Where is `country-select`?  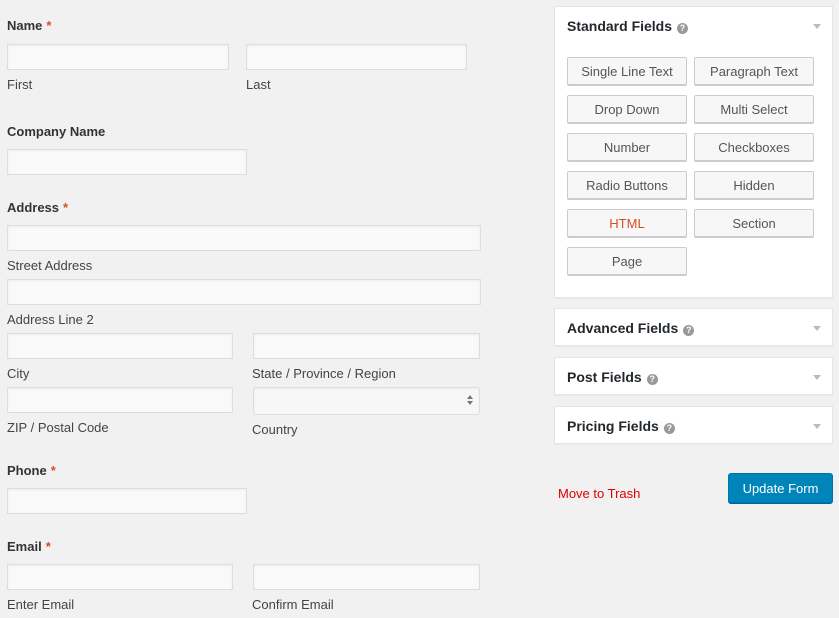
country-select is located at coordinates (366, 401).